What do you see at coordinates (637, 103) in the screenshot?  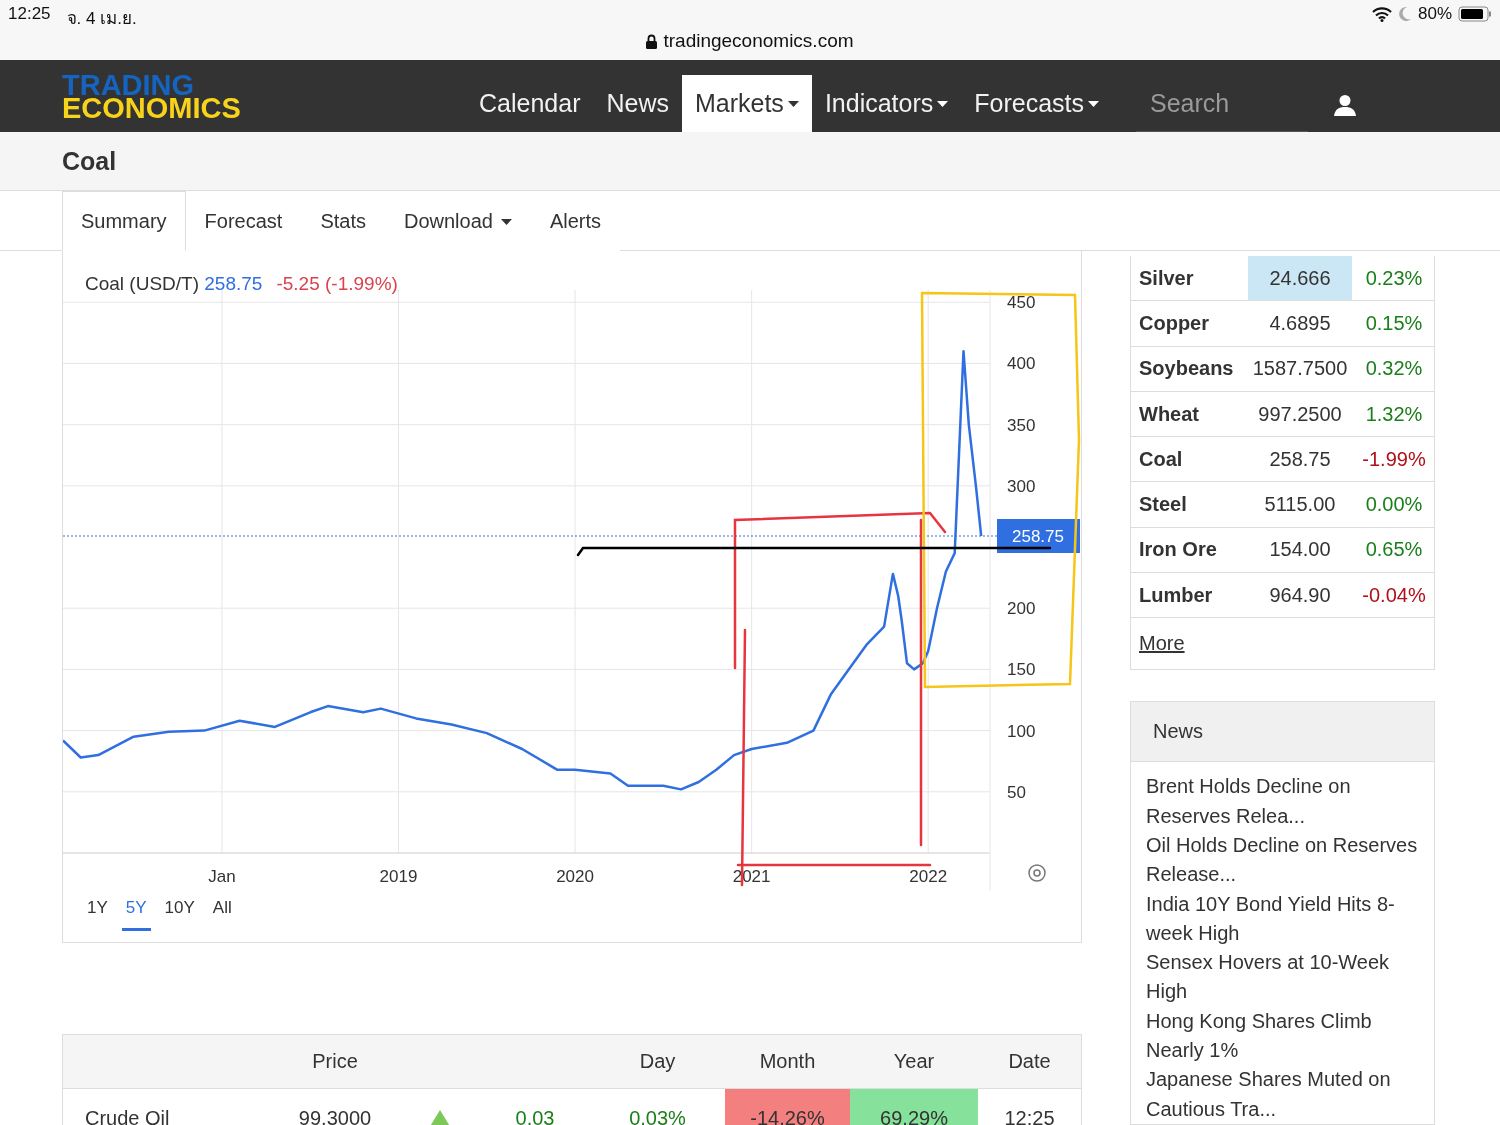 I see `nav-link: News` at bounding box center [637, 103].